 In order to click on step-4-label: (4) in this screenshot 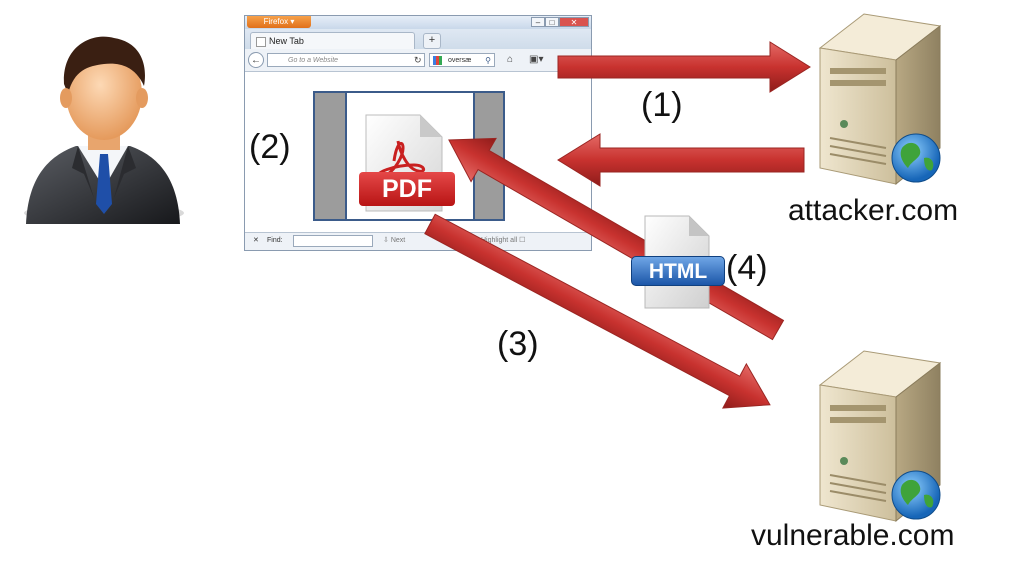, I will do `click(747, 268)`.